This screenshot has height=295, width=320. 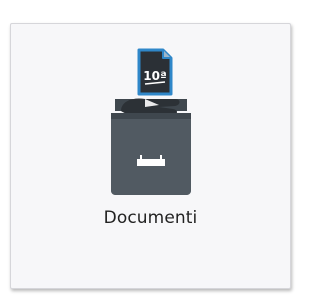 I want to click on document-drawer-icon: 10ª, so click(x=151, y=121).